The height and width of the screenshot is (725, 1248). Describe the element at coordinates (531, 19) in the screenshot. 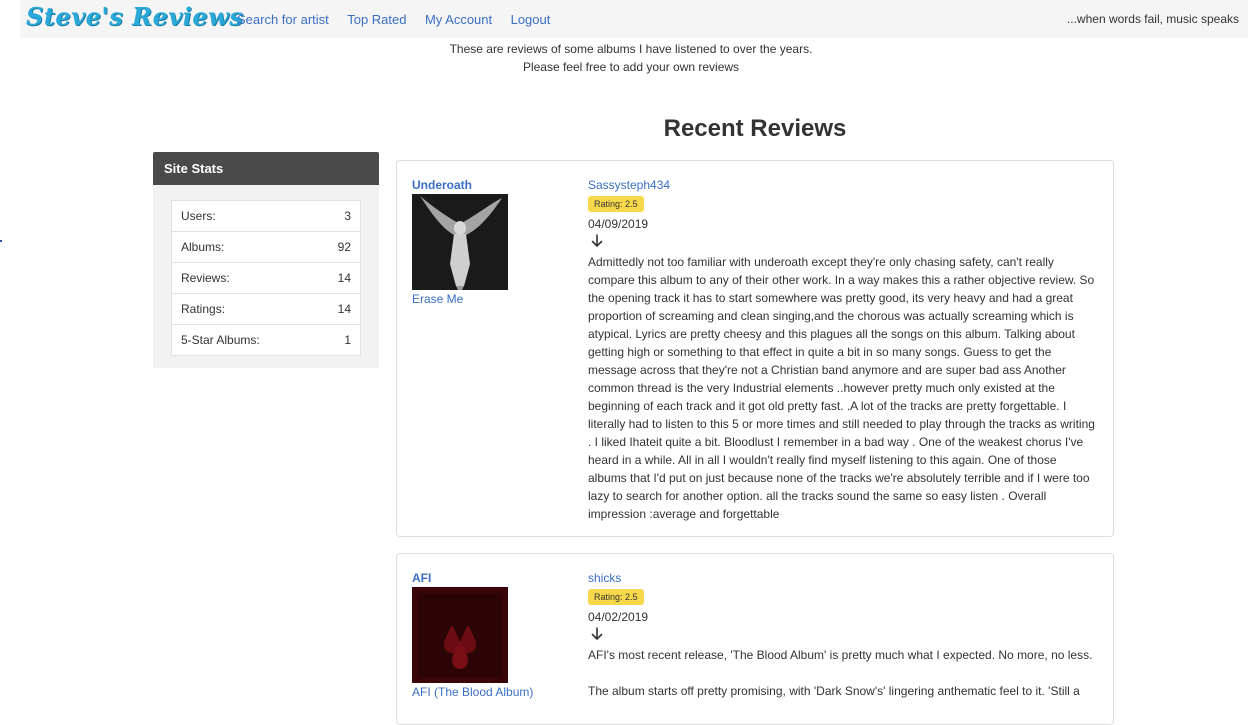

I see `nav-logout: Logout` at that location.